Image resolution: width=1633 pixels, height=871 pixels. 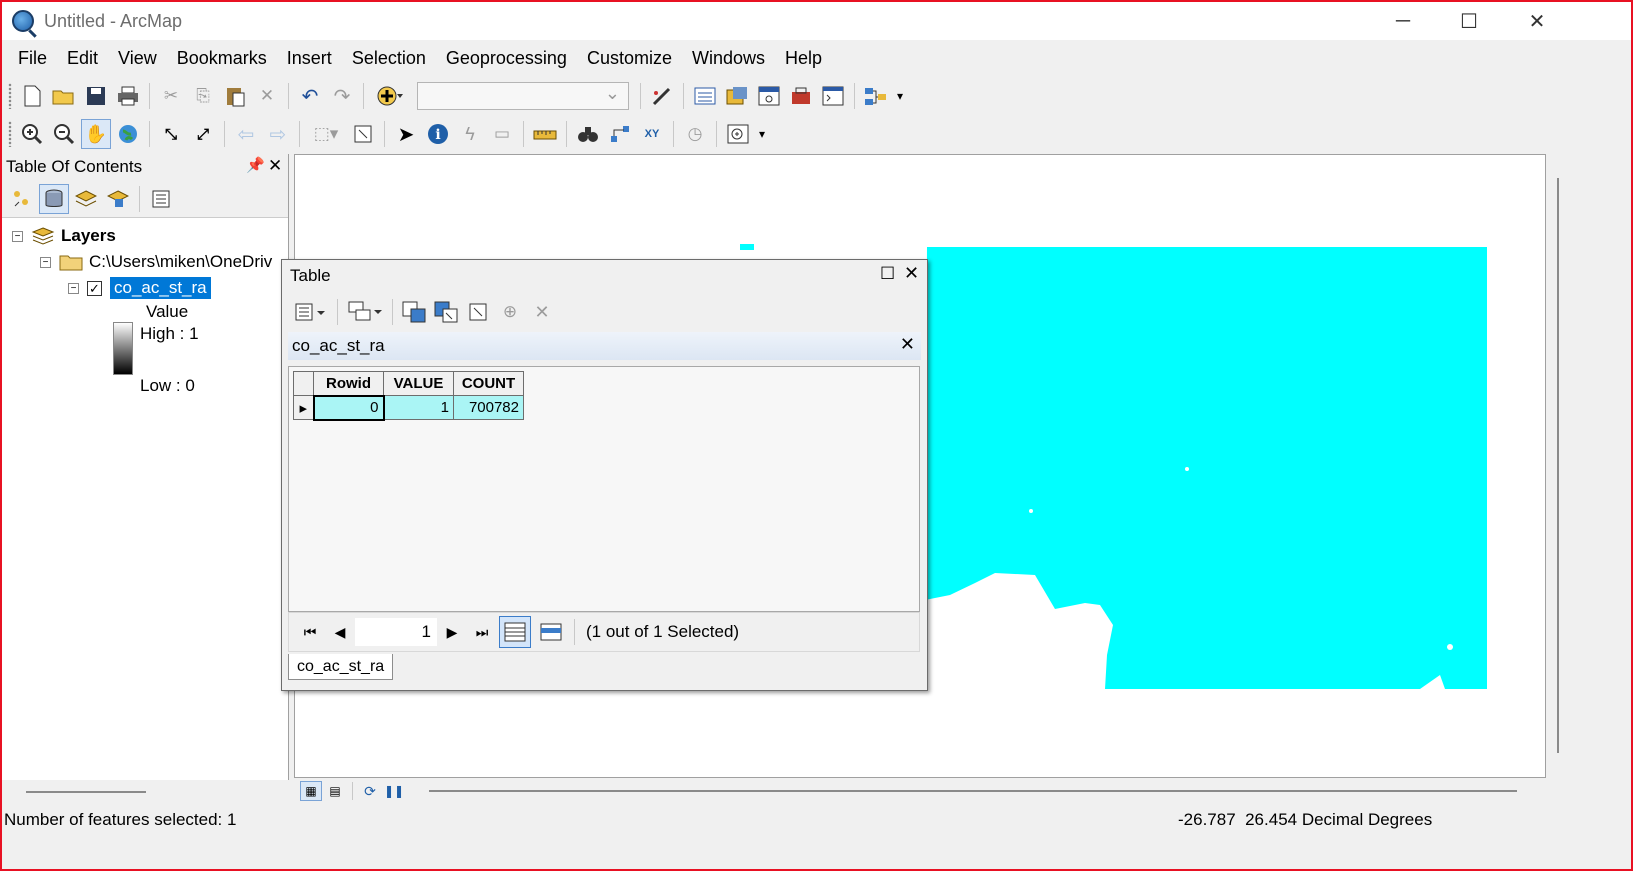 I want to click on data-view-icon: ▦, so click(x=311, y=791).